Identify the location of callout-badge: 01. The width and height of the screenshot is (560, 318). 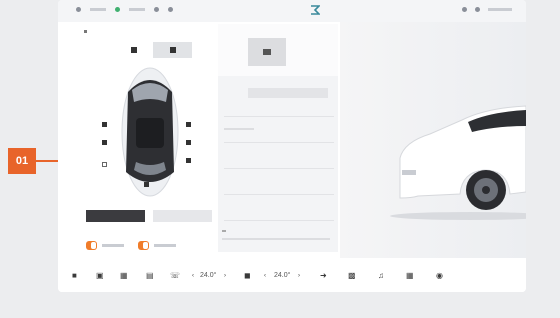
(22, 161).